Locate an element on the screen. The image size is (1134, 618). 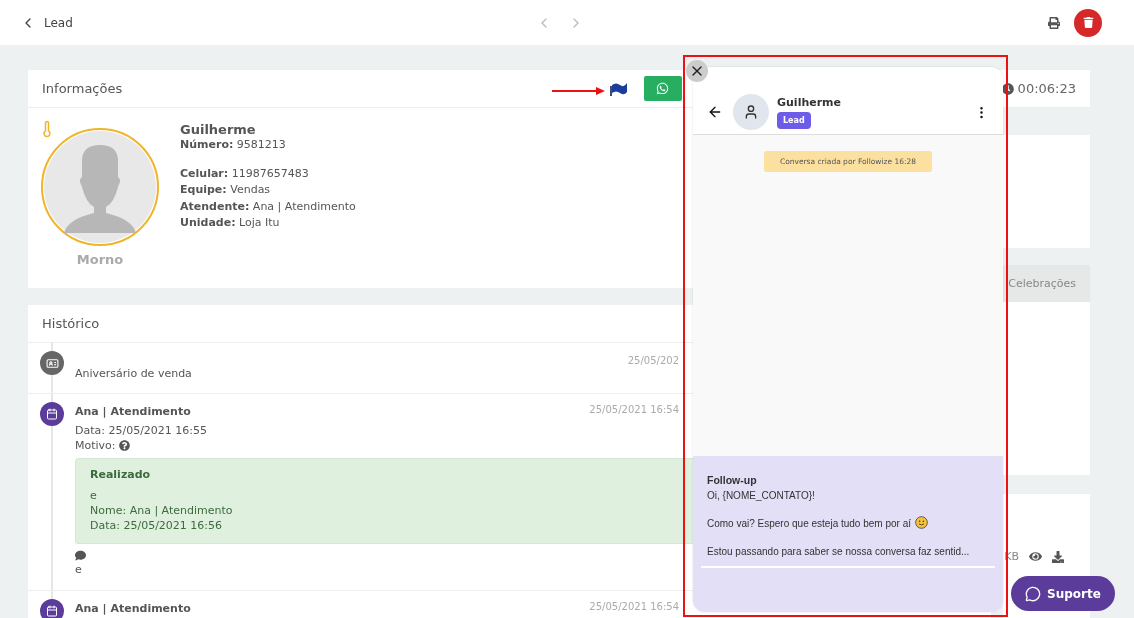
reason-label: Motivo: is located at coordinates (95, 445).